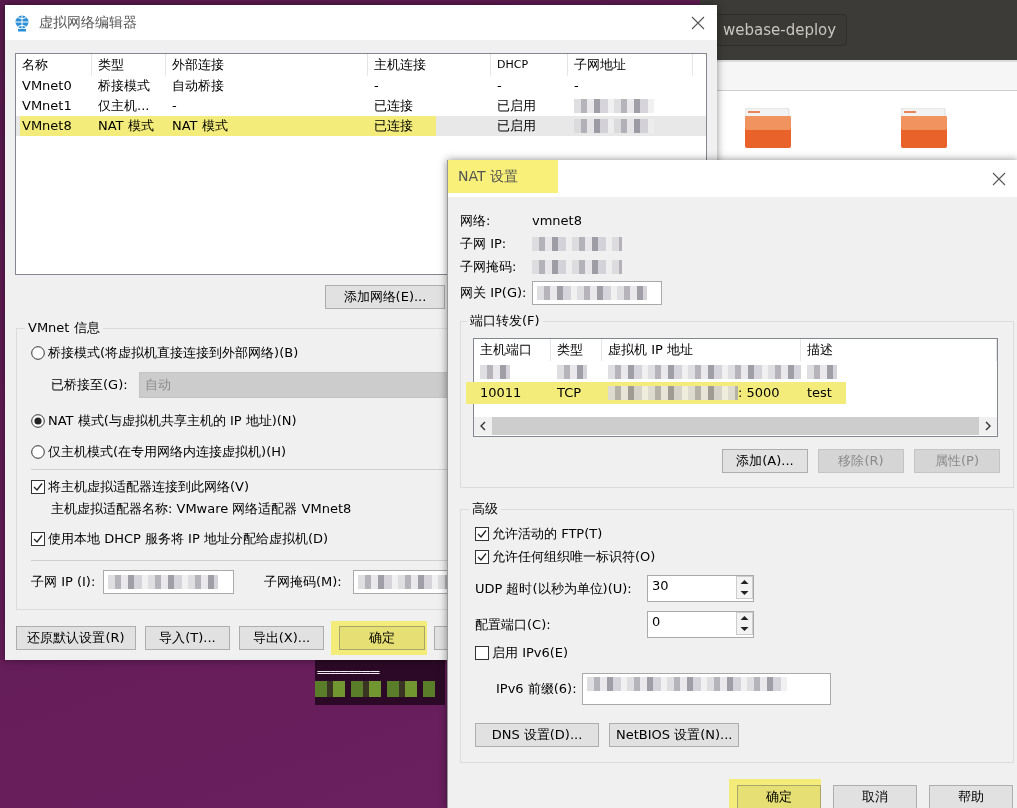  Describe the element at coordinates (476, 220) in the screenshot. I see `field-label: 网络:` at that location.